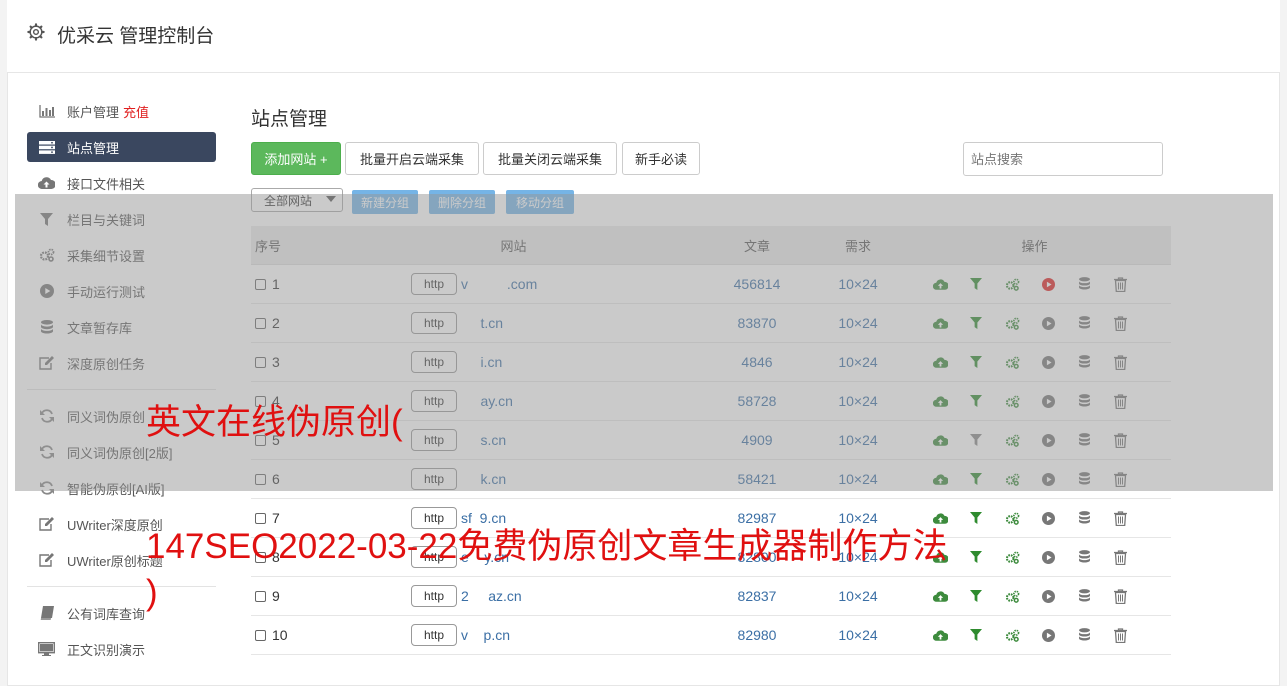 Image resolution: width=1287 pixels, height=686 pixels. I want to click on sidebar-item-site-management: 站点管理, so click(121, 147).